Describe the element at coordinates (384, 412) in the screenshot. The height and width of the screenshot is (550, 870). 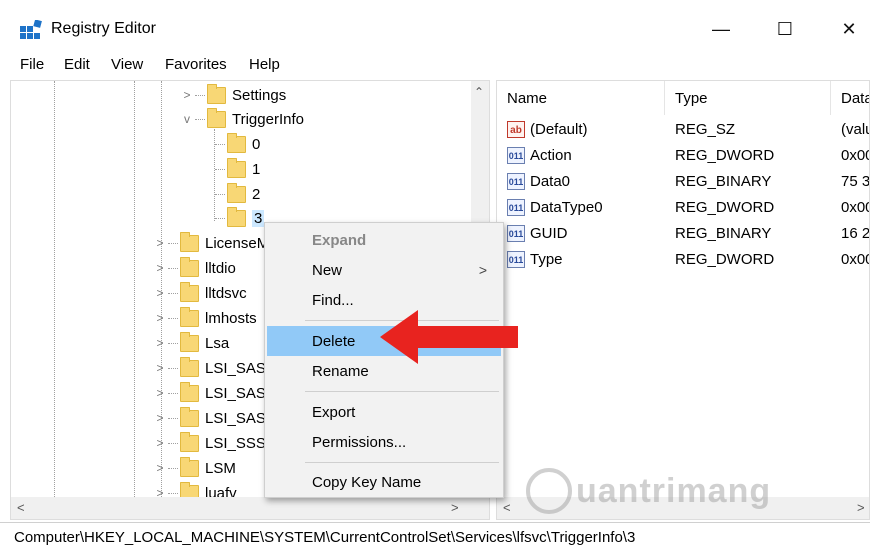
I see `context-menu-export: Export` at that location.